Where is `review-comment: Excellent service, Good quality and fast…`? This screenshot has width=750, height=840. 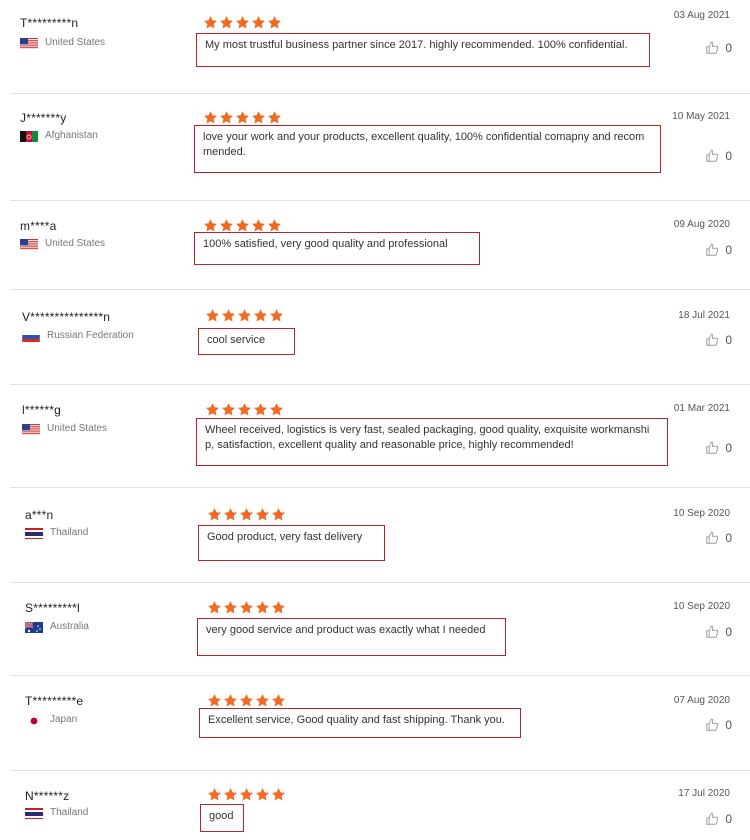
review-comment: Excellent service, Good quality and fast… is located at coordinates (360, 723).